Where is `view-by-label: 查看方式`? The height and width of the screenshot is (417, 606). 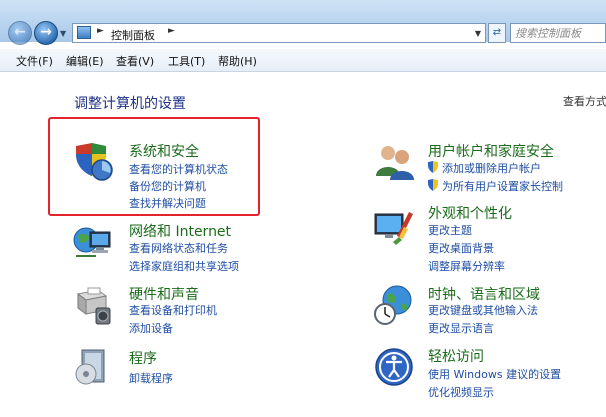 view-by-label: 查看方式 is located at coordinates (584, 101).